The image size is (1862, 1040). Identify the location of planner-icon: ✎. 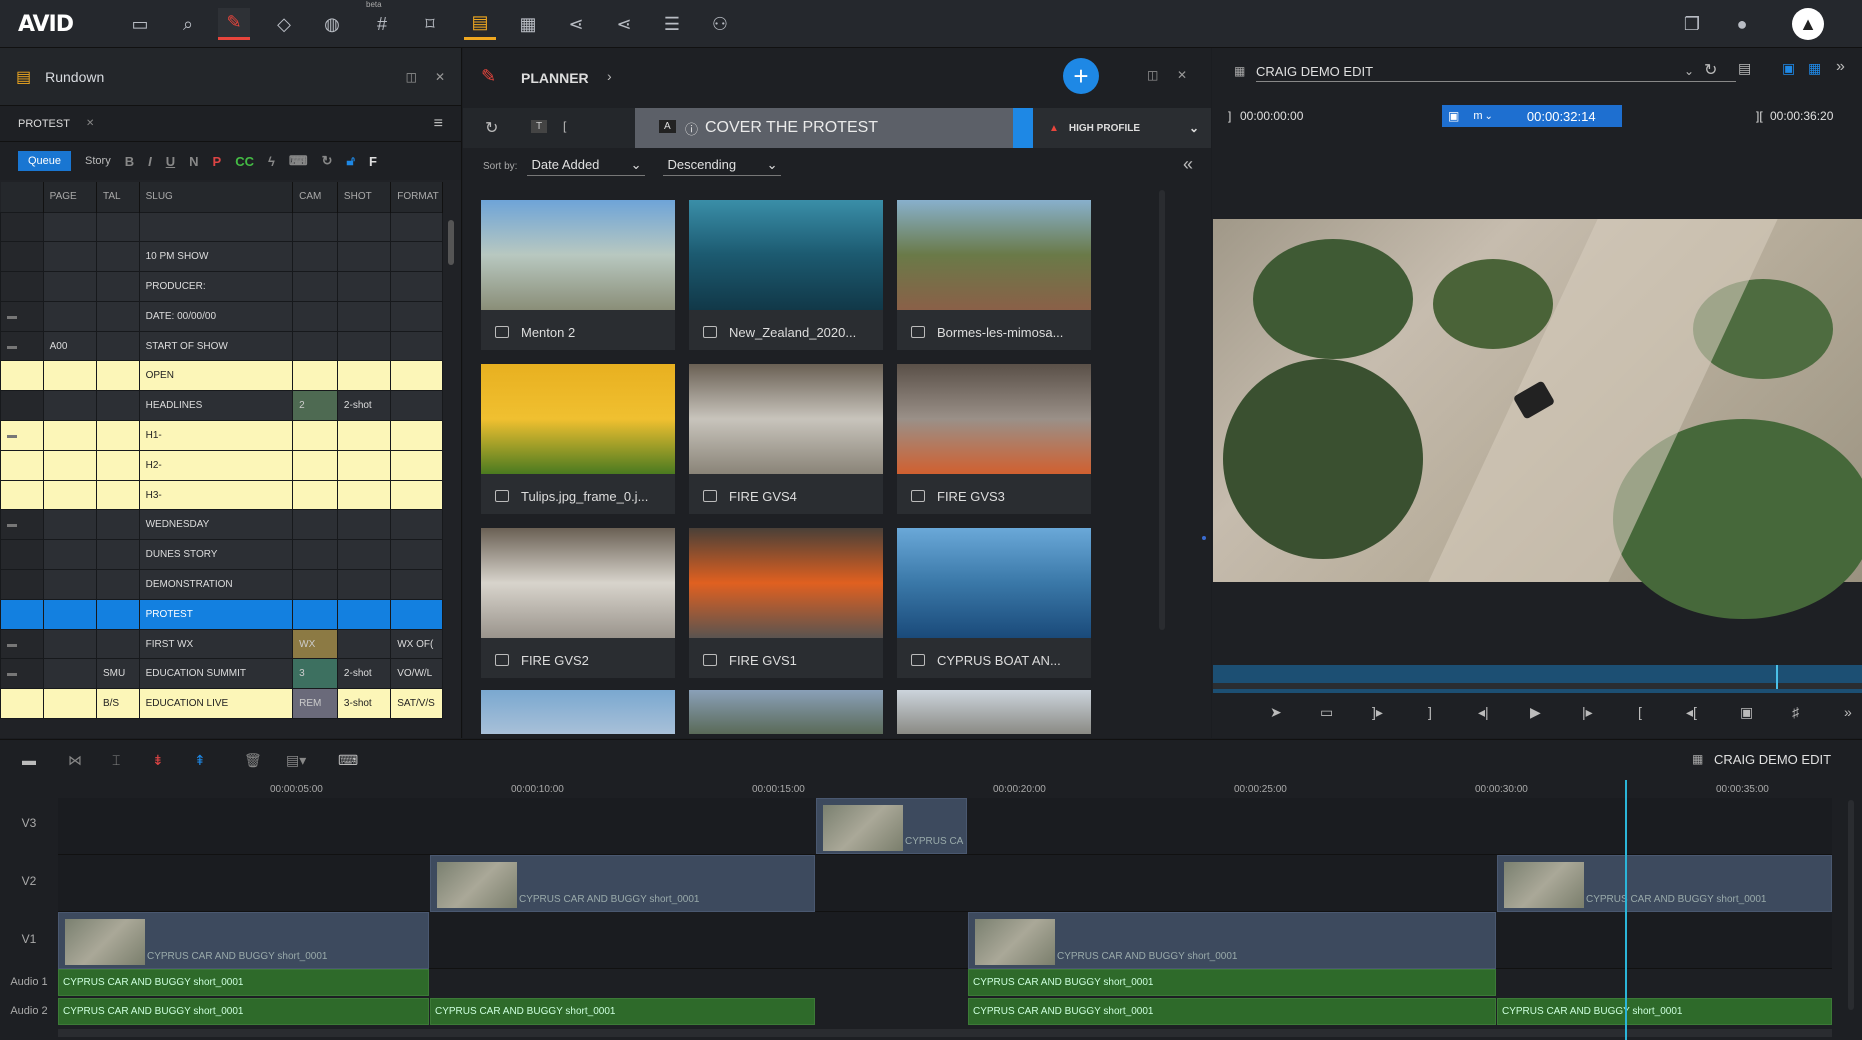
(234, 24).